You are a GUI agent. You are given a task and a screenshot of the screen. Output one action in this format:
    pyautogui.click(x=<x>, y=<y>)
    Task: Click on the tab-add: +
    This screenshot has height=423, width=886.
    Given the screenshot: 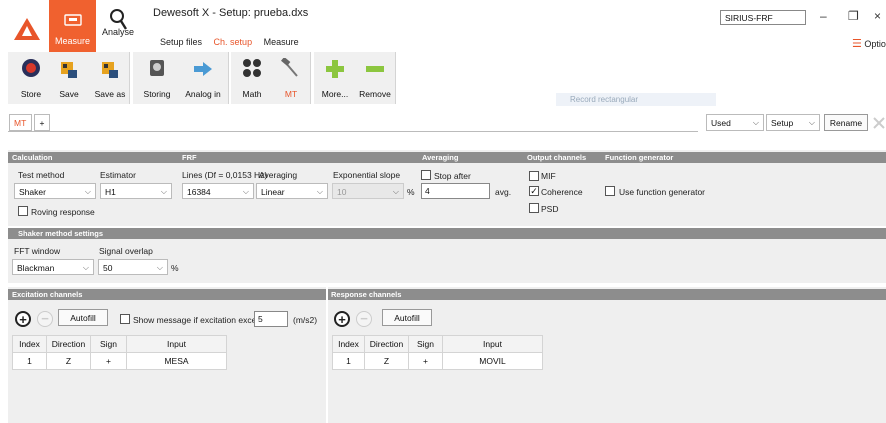 What is the action you would take?
    pyautogui.click(x=42, y=122)
    